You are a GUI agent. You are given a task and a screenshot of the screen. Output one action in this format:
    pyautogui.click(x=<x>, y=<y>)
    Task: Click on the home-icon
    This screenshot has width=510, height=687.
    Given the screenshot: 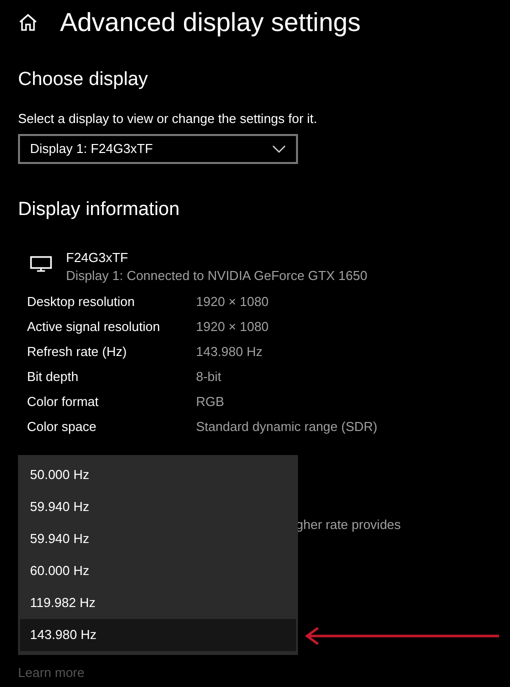 What is the action you would take?
    pyautogui.click(x=28, y=22)
    